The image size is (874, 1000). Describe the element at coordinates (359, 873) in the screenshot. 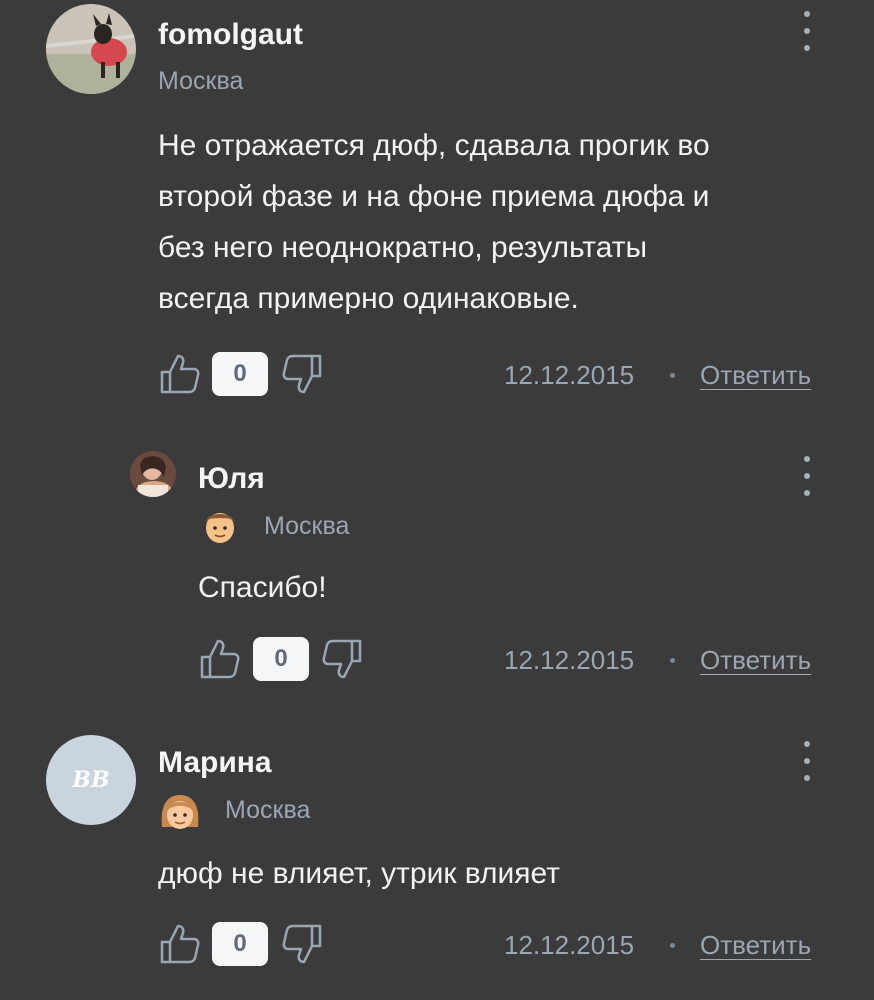

I see `comment-text: дюф не влияет, утрик влияет` at that location.